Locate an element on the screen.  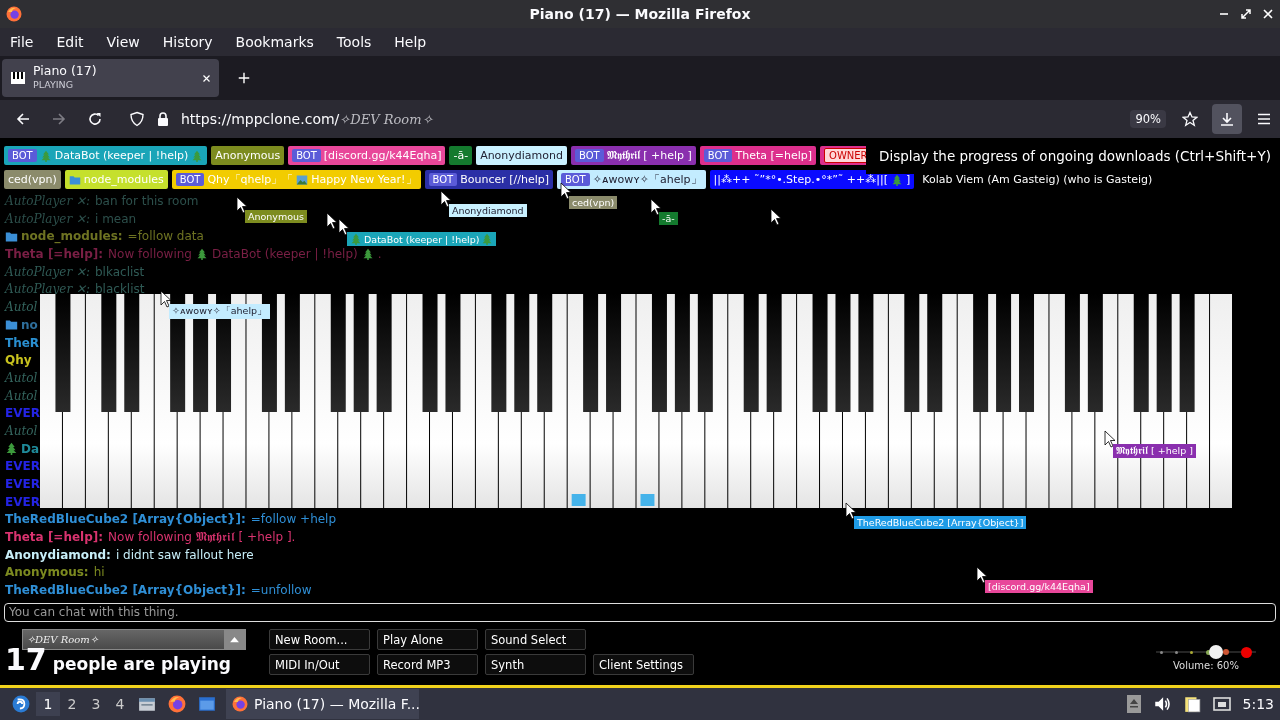
menu-button: Play Alone is located at coordinates (427, 639).